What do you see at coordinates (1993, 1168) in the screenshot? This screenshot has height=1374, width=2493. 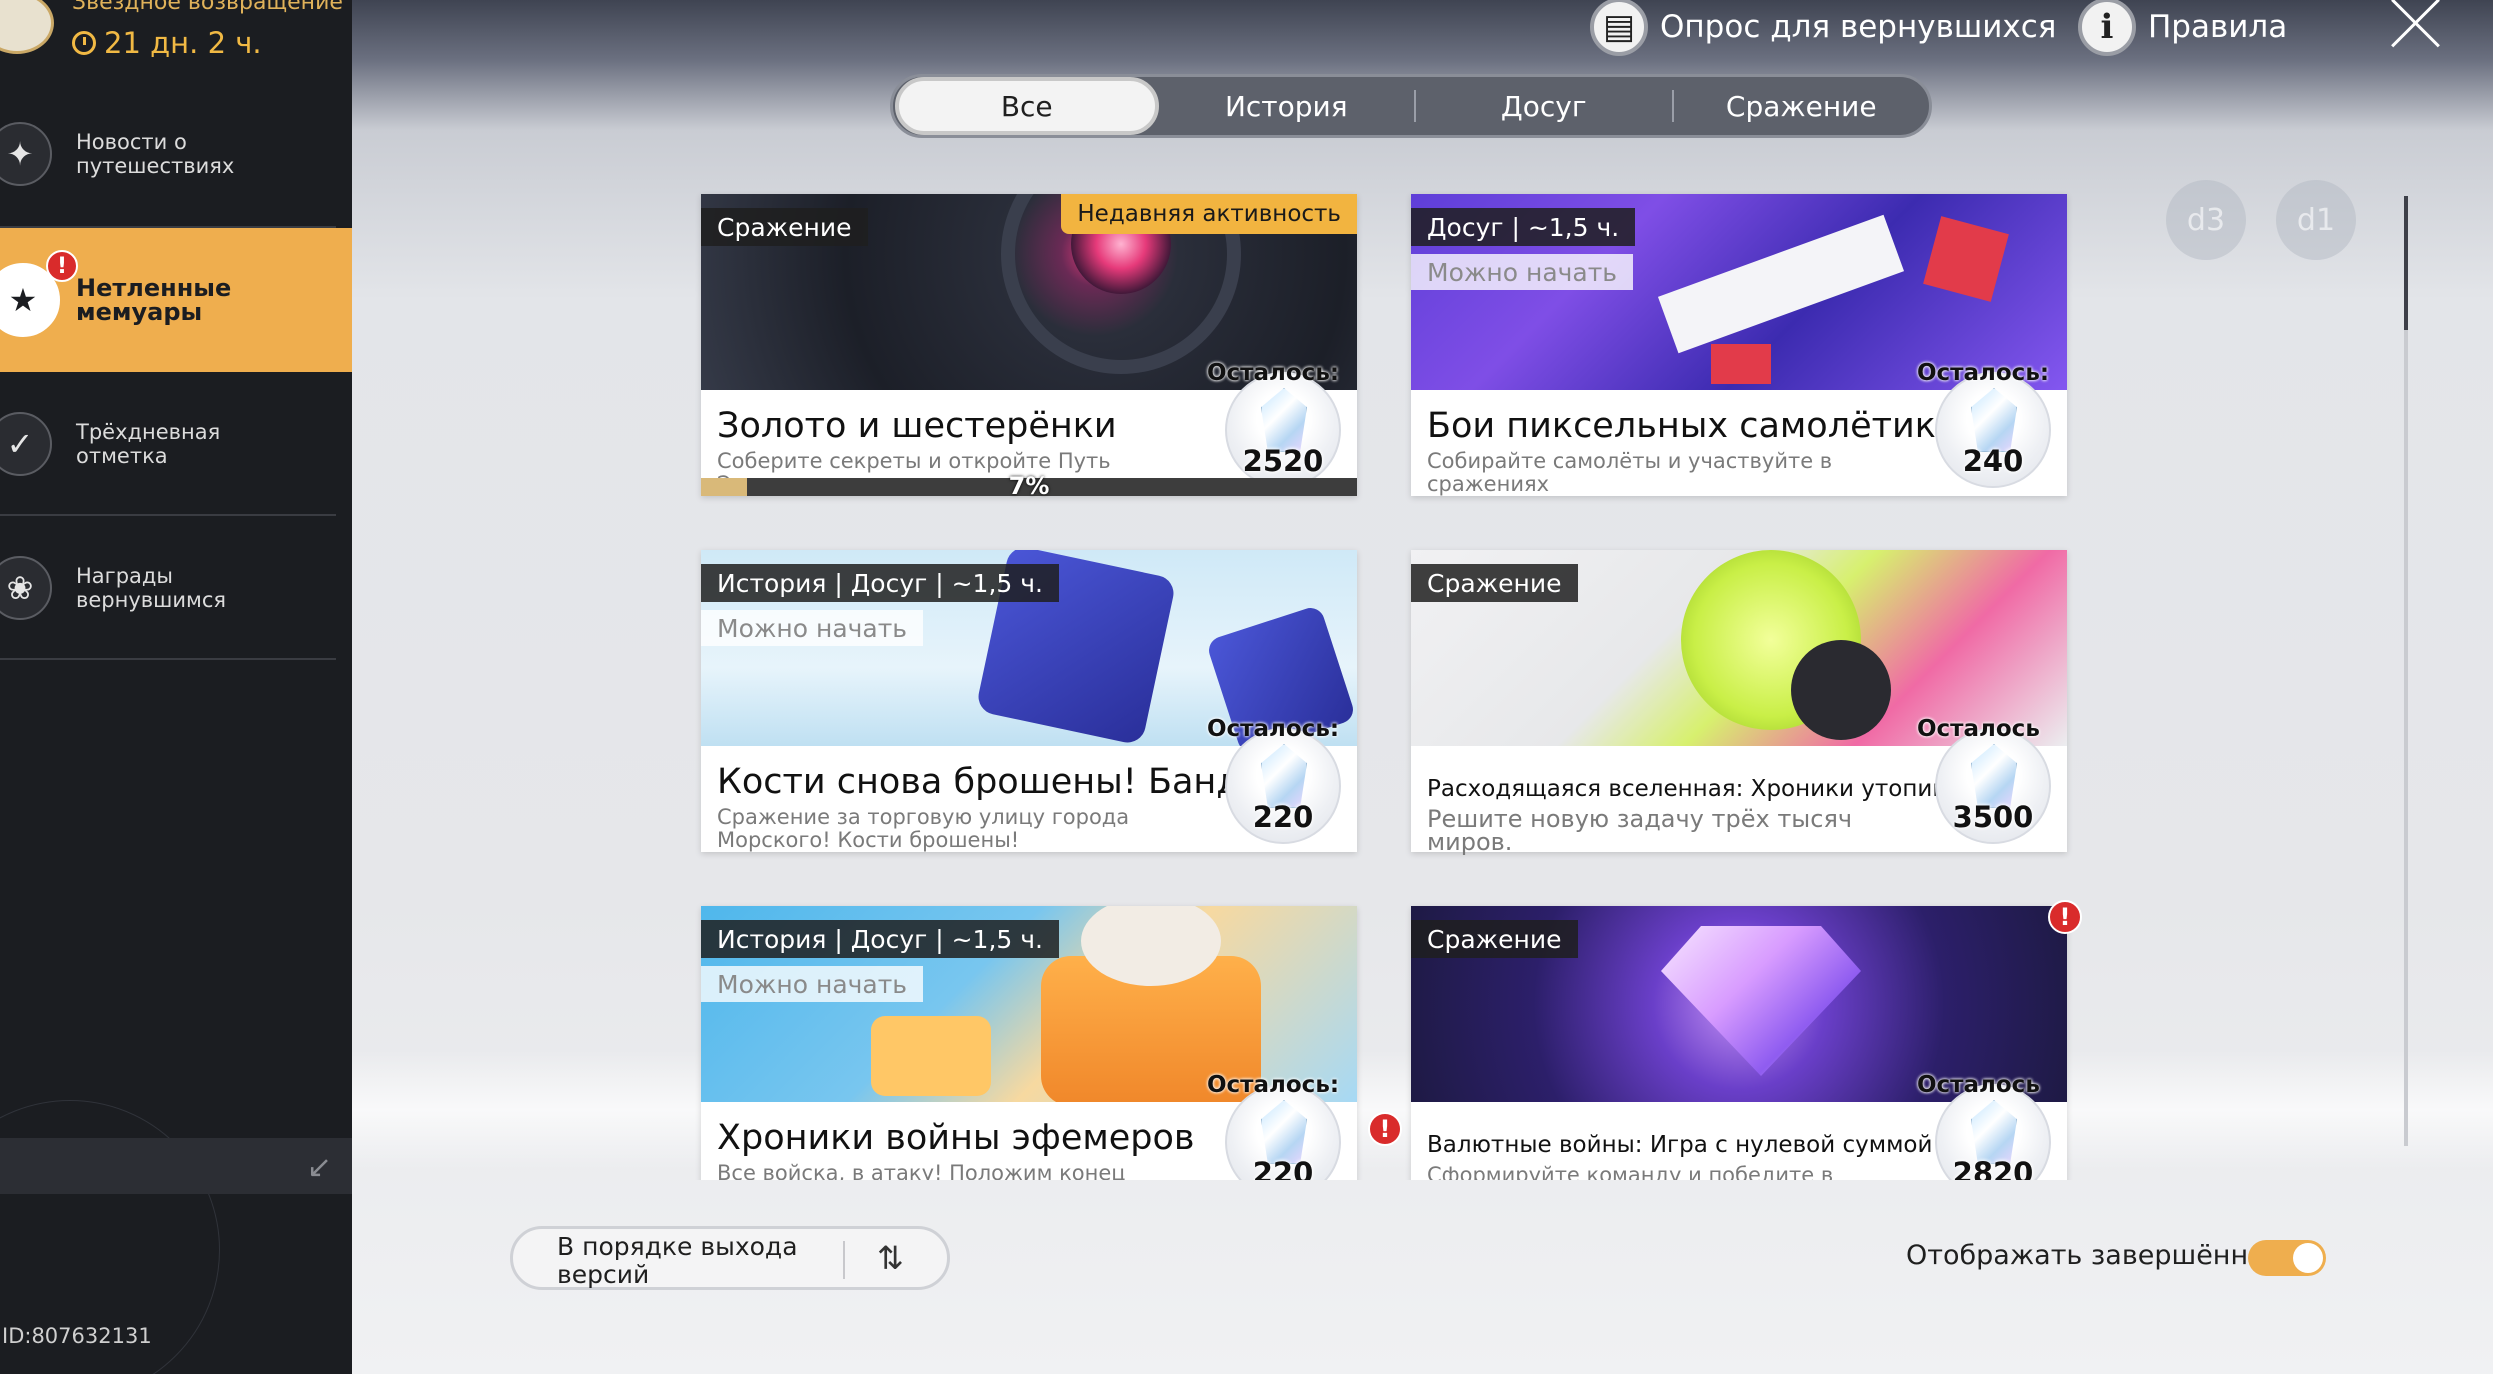 I see `reward-amount: 2820` at bounding box center [1993, 1168].